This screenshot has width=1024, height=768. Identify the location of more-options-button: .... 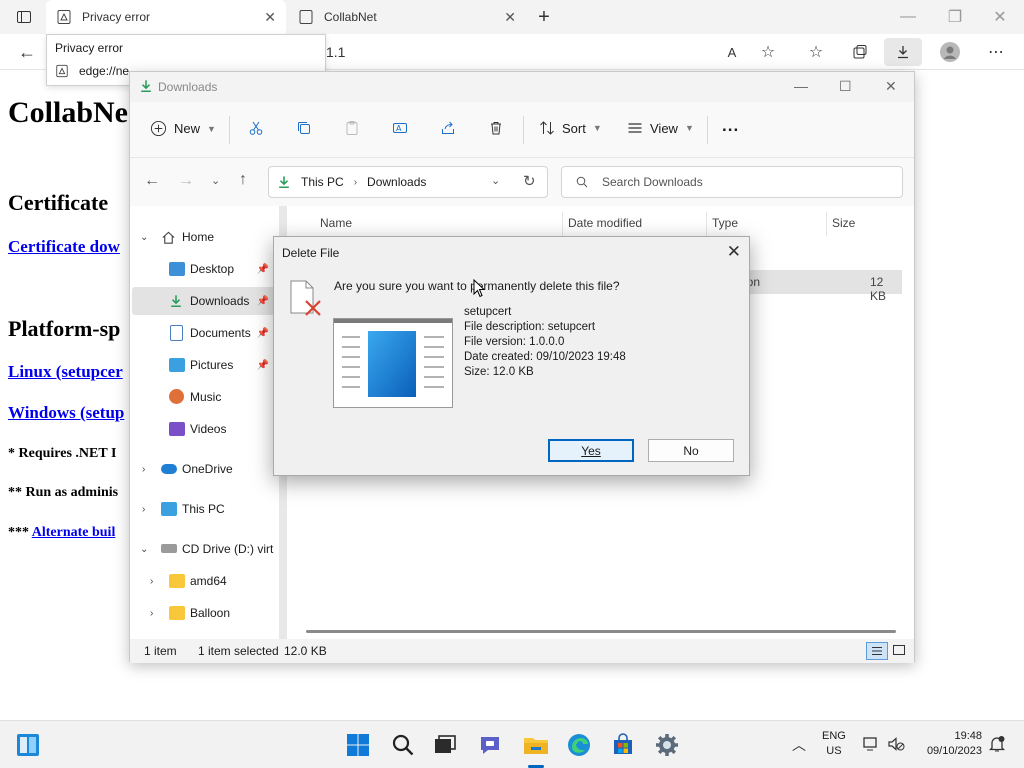
(730, 126).